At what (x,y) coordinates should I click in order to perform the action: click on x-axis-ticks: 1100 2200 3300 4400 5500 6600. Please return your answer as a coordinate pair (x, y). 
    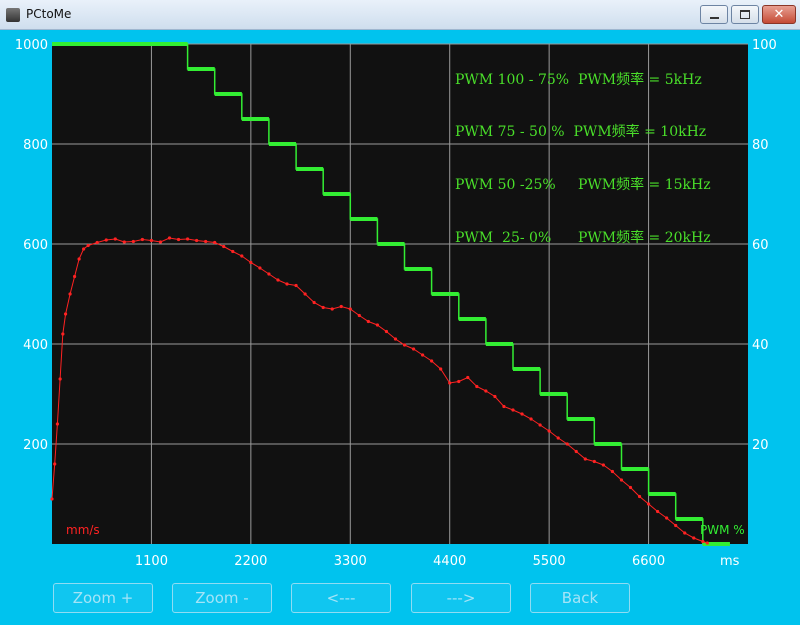
    Looking at the image, I should click on (400, 561).